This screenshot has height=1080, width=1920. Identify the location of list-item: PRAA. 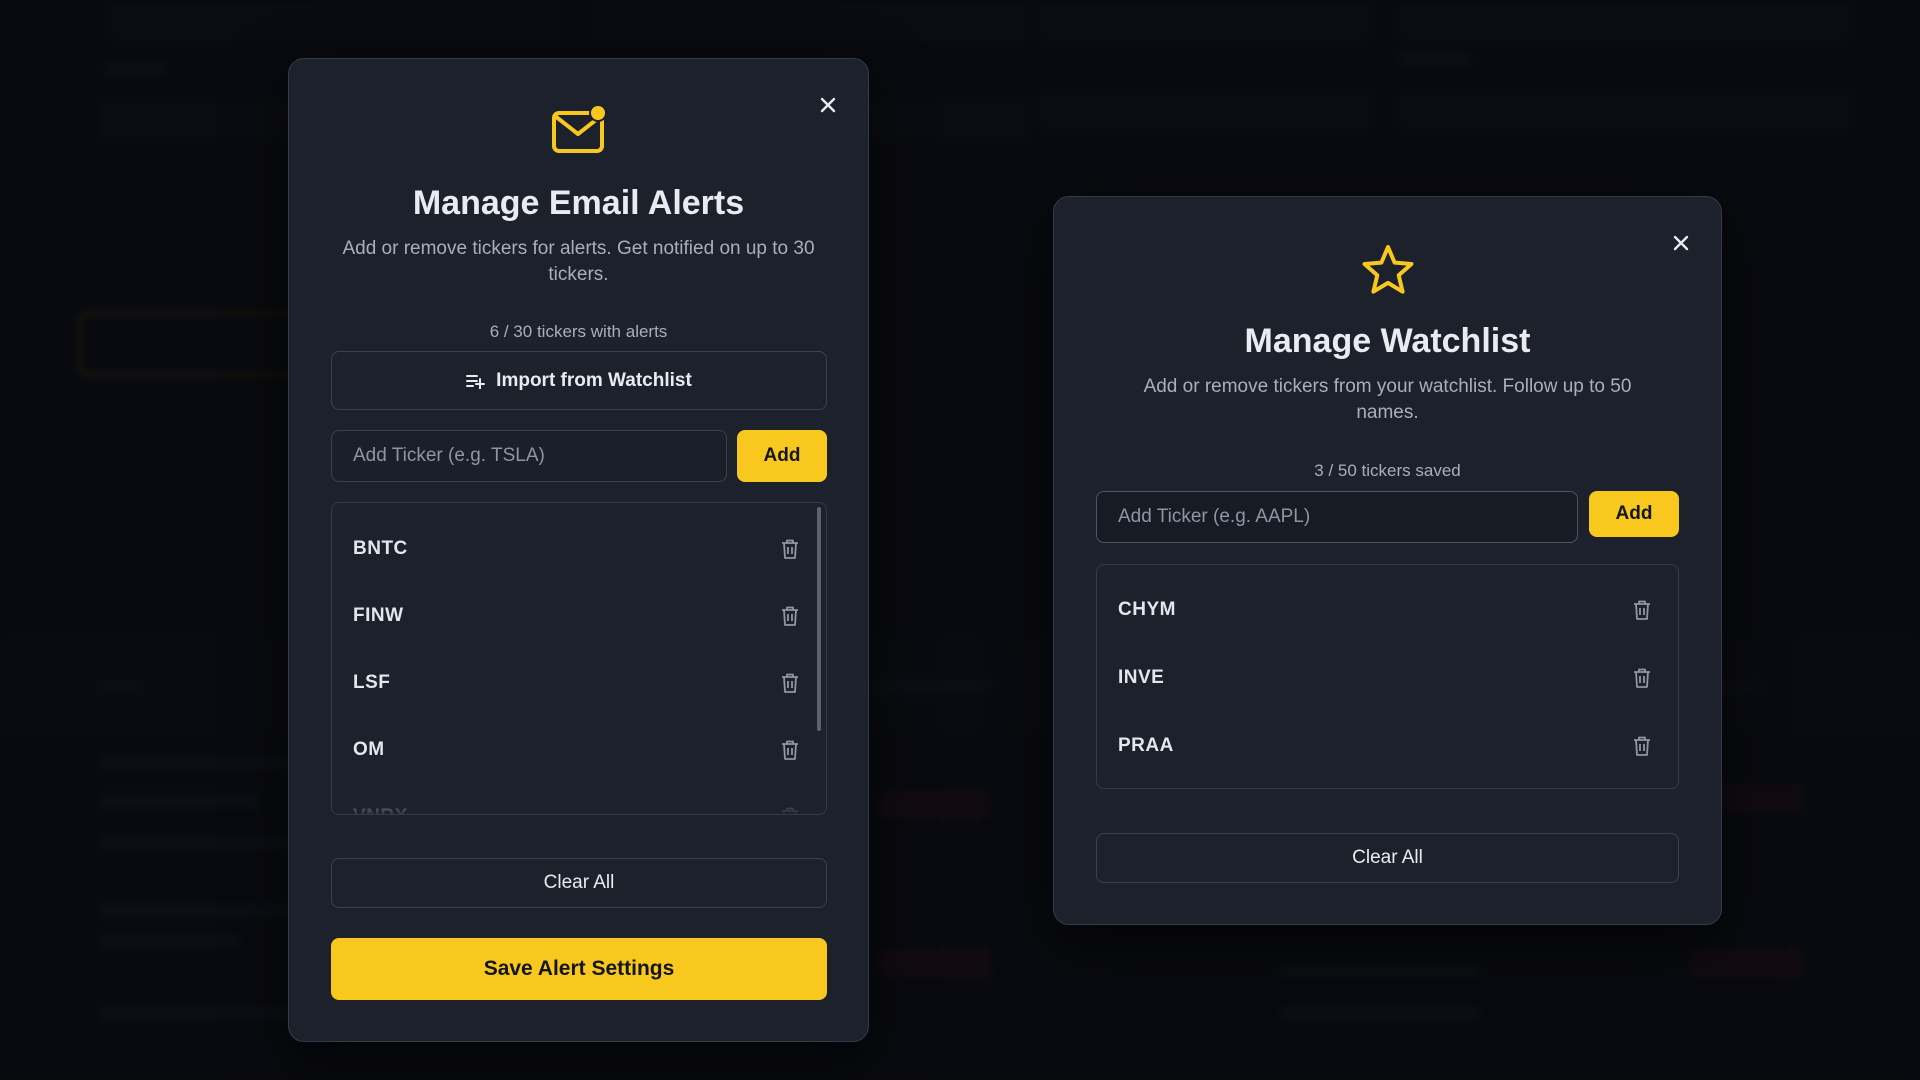
(1387, 746).